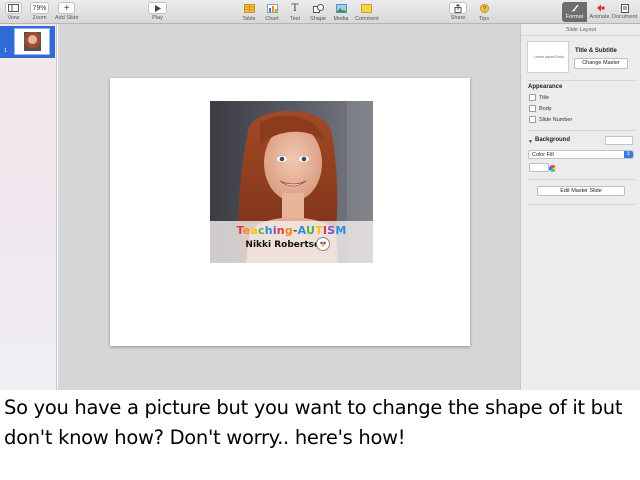 This screenshot has width=640, height=480. Describe the element at coordinates (581, 154) in the screenshot. I see `fill-type-select: Color Fill ⇕` at that location.